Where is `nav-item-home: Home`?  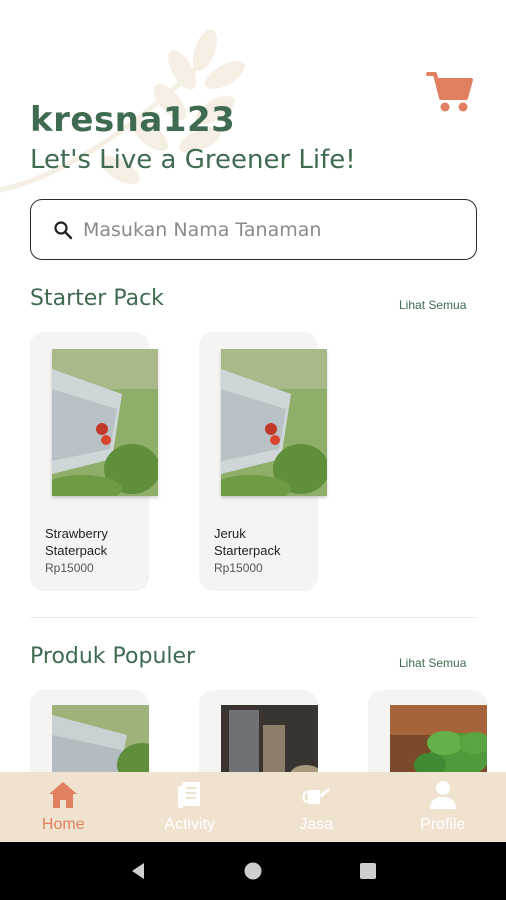 nav-item-home: Home is located at coordinates (63, 807).